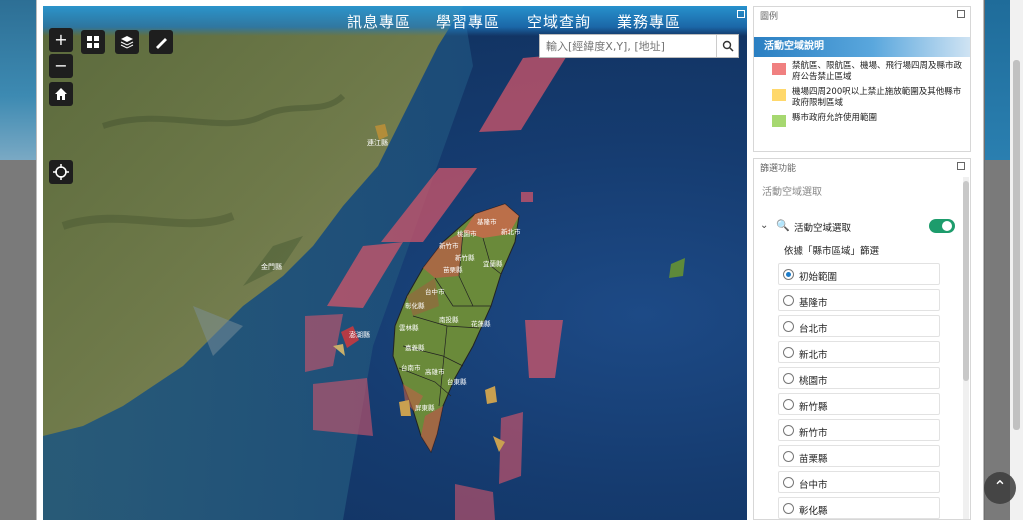 This screenshot has width=1023, height=520. I want to click on zoom-in-button: +, so click(61, 40).